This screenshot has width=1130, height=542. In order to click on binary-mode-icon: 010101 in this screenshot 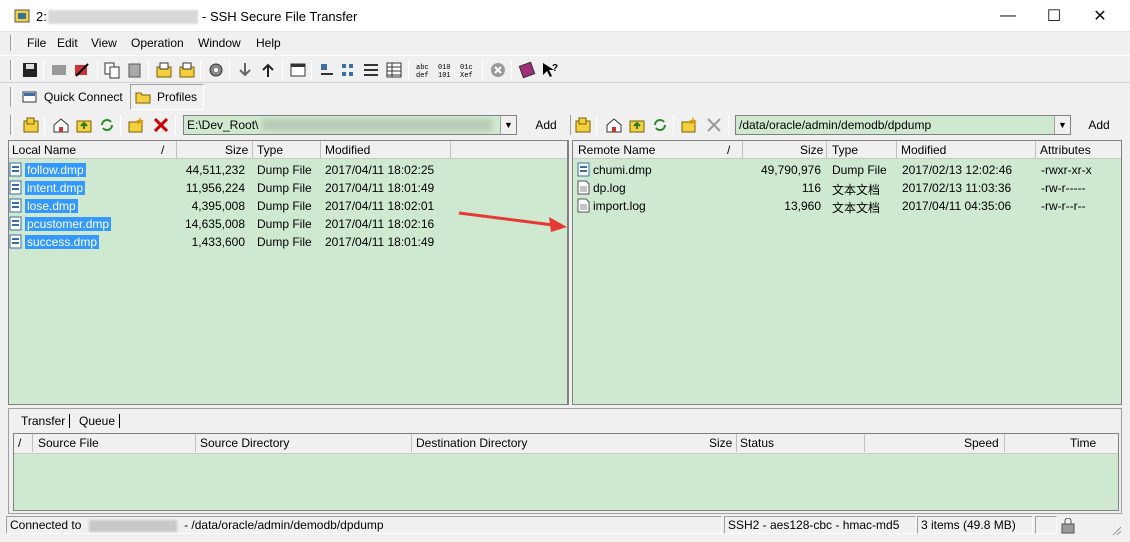, I will do `click(446, 70)`.